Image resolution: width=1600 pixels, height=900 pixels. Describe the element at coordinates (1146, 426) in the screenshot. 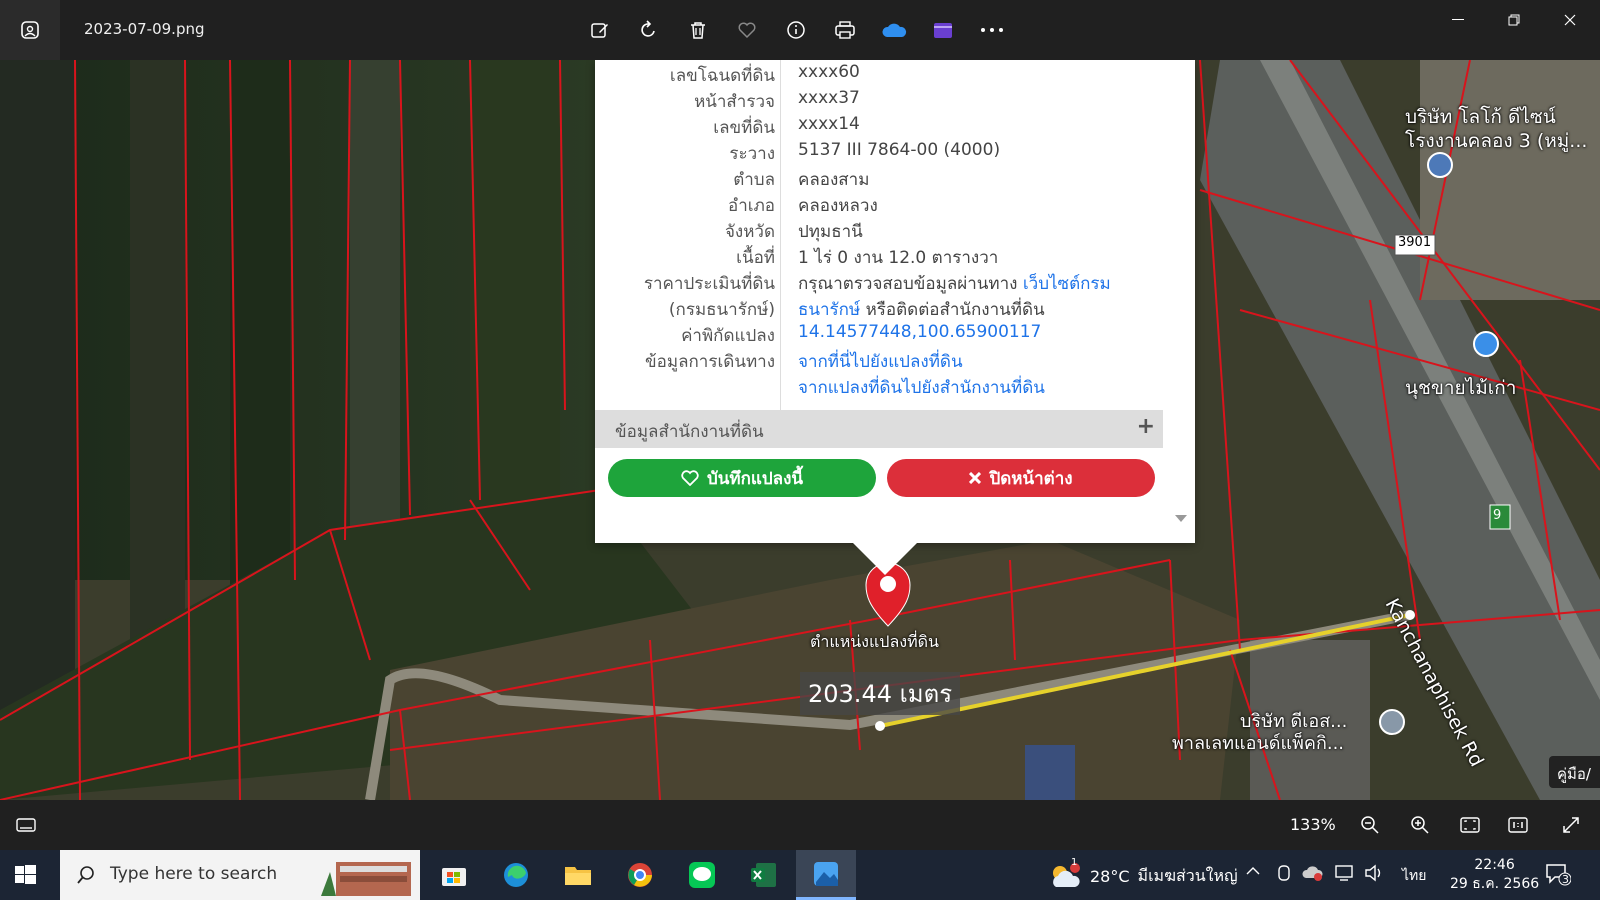

I see `expand-plus-icon: +` at that location.